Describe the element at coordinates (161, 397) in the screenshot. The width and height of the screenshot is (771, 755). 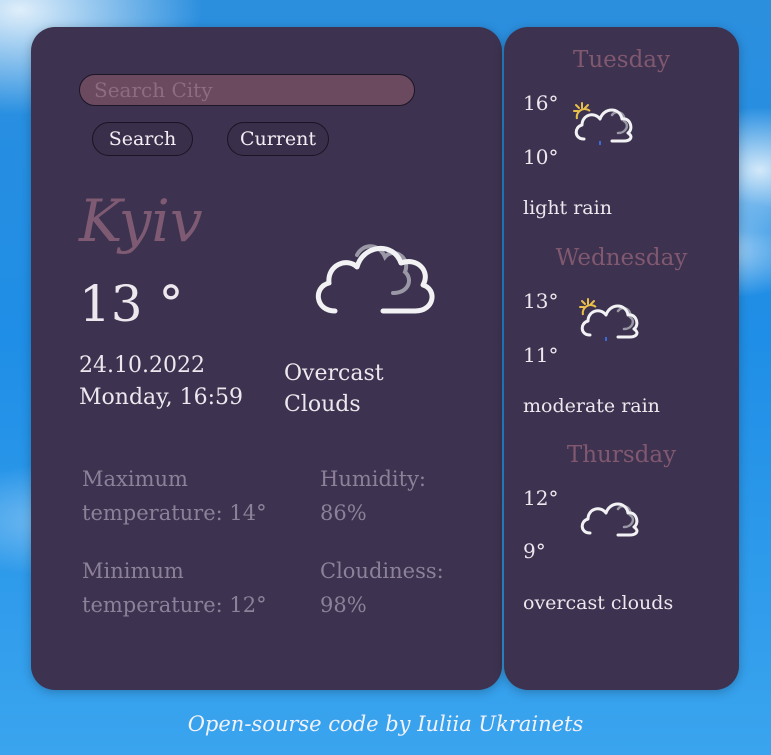
I see `current-day-time: Monday, 16:59` at that location.